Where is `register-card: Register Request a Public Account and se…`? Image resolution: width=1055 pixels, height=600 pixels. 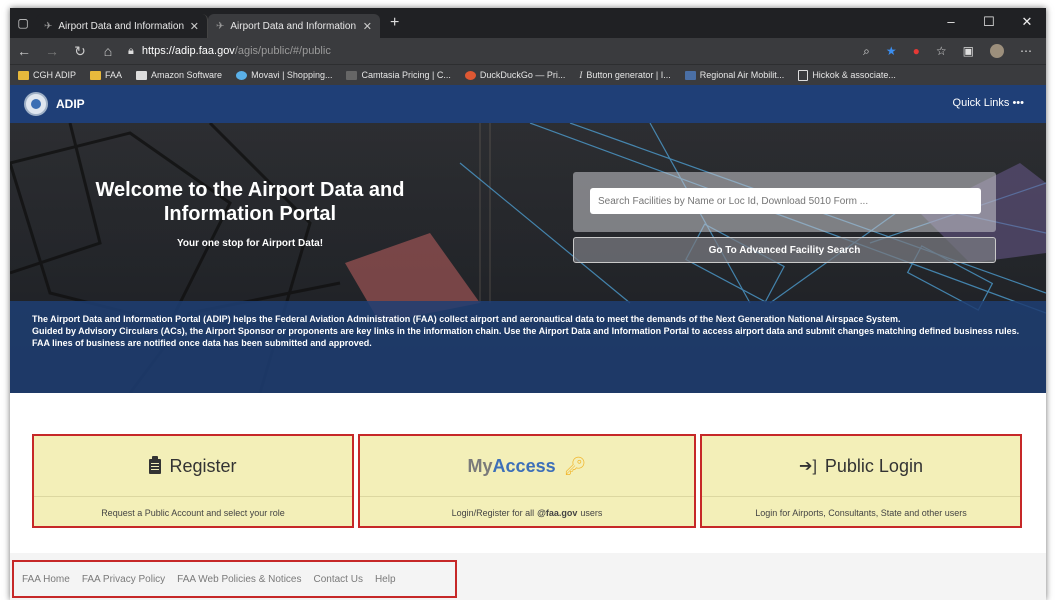 register-card: Register Request a Public Account and se… is located at coordinates (193, 481).